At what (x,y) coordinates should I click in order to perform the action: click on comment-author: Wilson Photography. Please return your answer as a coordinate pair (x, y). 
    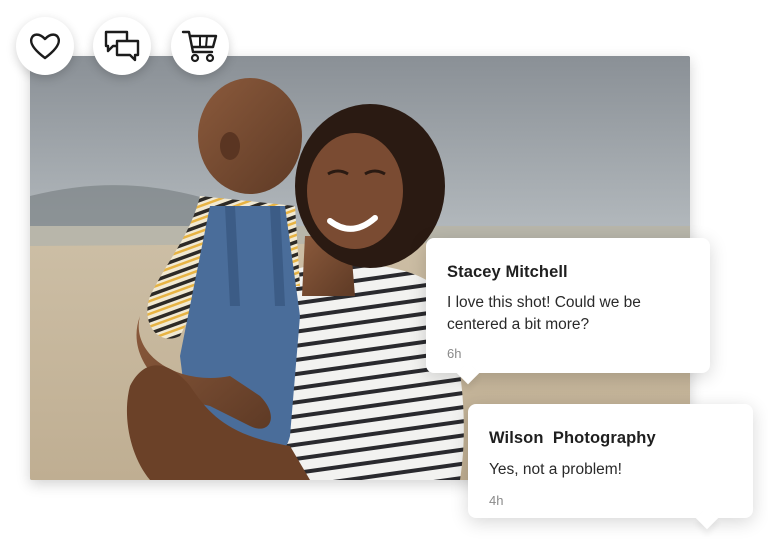
    Looking at the image, I should click on (572, 438).